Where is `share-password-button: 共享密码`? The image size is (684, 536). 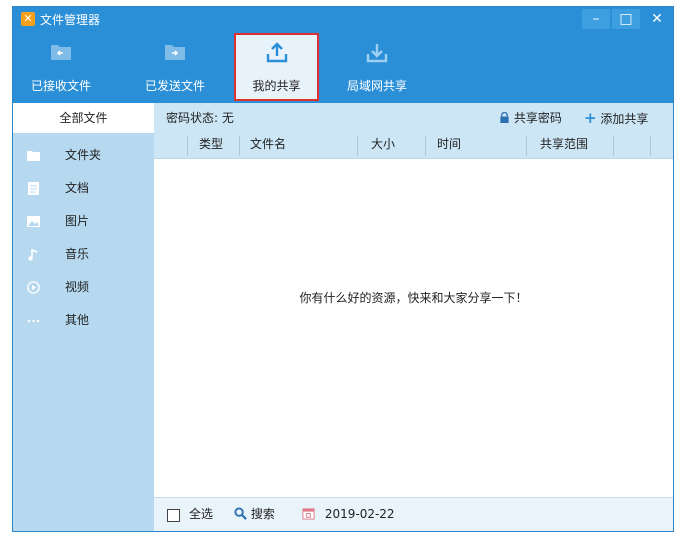 share-password-button: 共享密码 is located at coordinates (530, 118).